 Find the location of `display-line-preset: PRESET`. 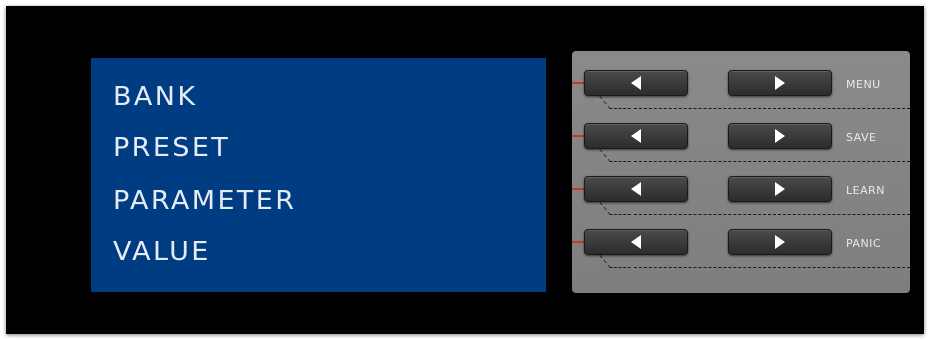

display-line-preset: PRESET is located at coordinates (172, 148).